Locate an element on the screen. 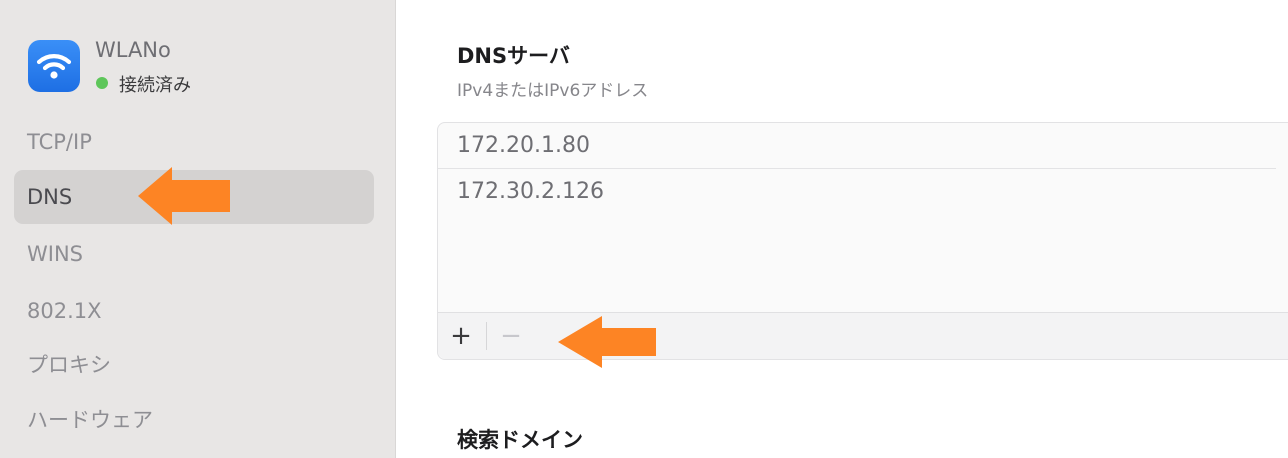  toolbar-divider is located at coordinates (486, 336).